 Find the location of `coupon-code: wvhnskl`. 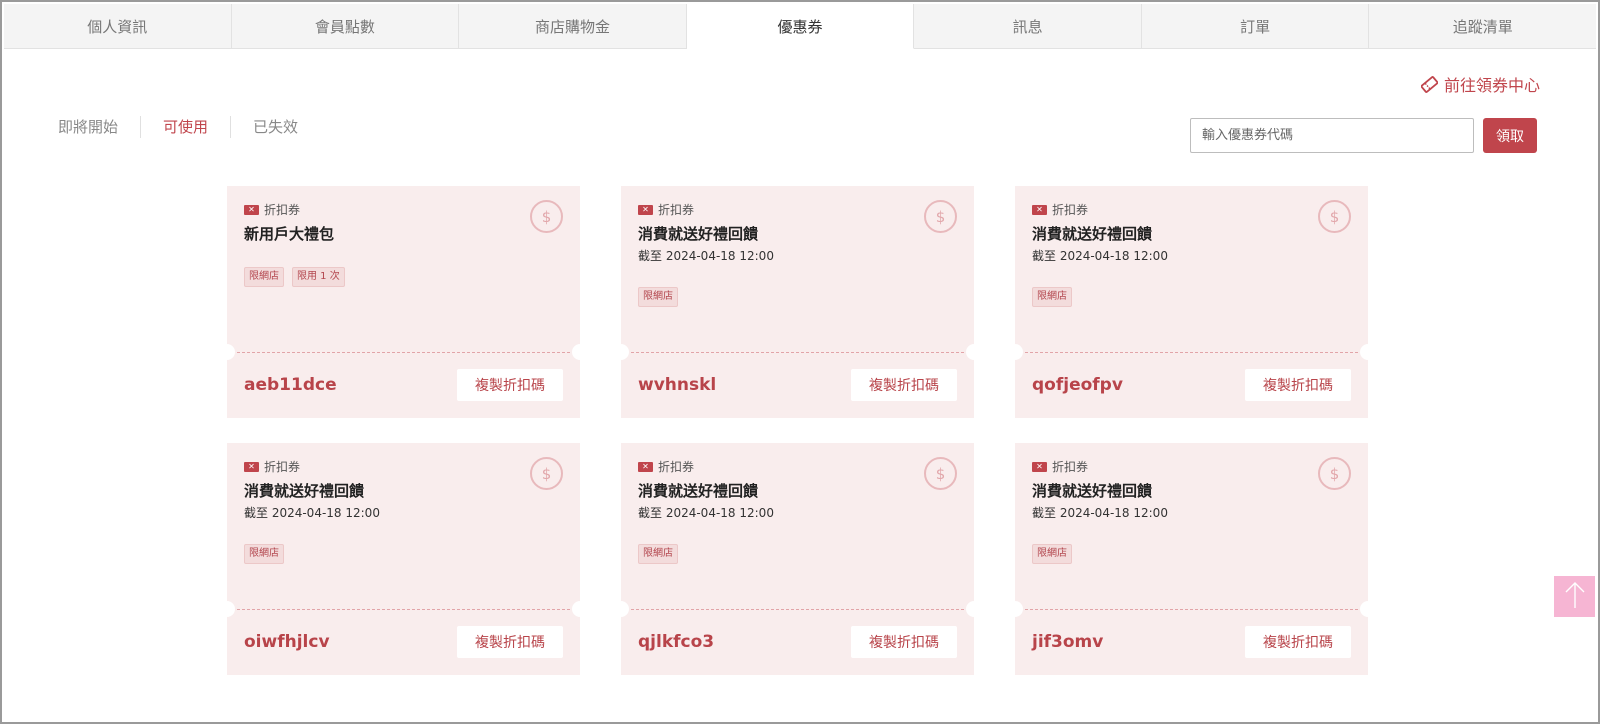

coupon-code: wvhnskl is located at coordinates (677, 385).